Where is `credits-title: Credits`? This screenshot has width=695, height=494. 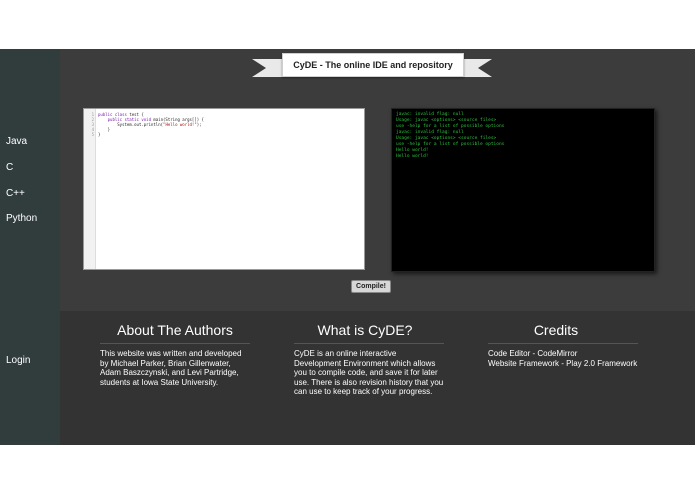 credits-title: Credits is located at coordinates (556, 330).